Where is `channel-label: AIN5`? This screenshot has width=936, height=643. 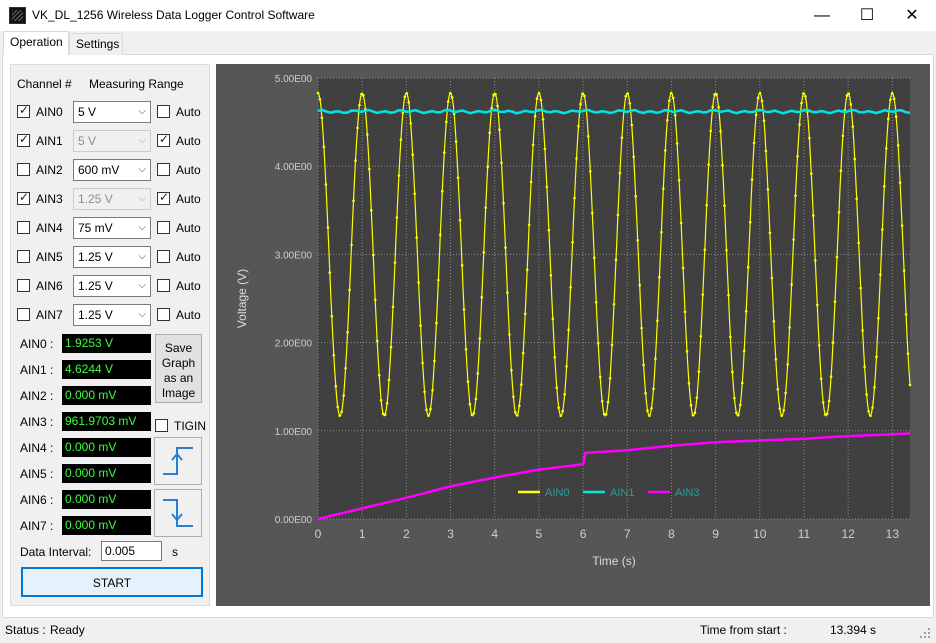
channel-label: AIN5 is located at coordinates (49, 257).